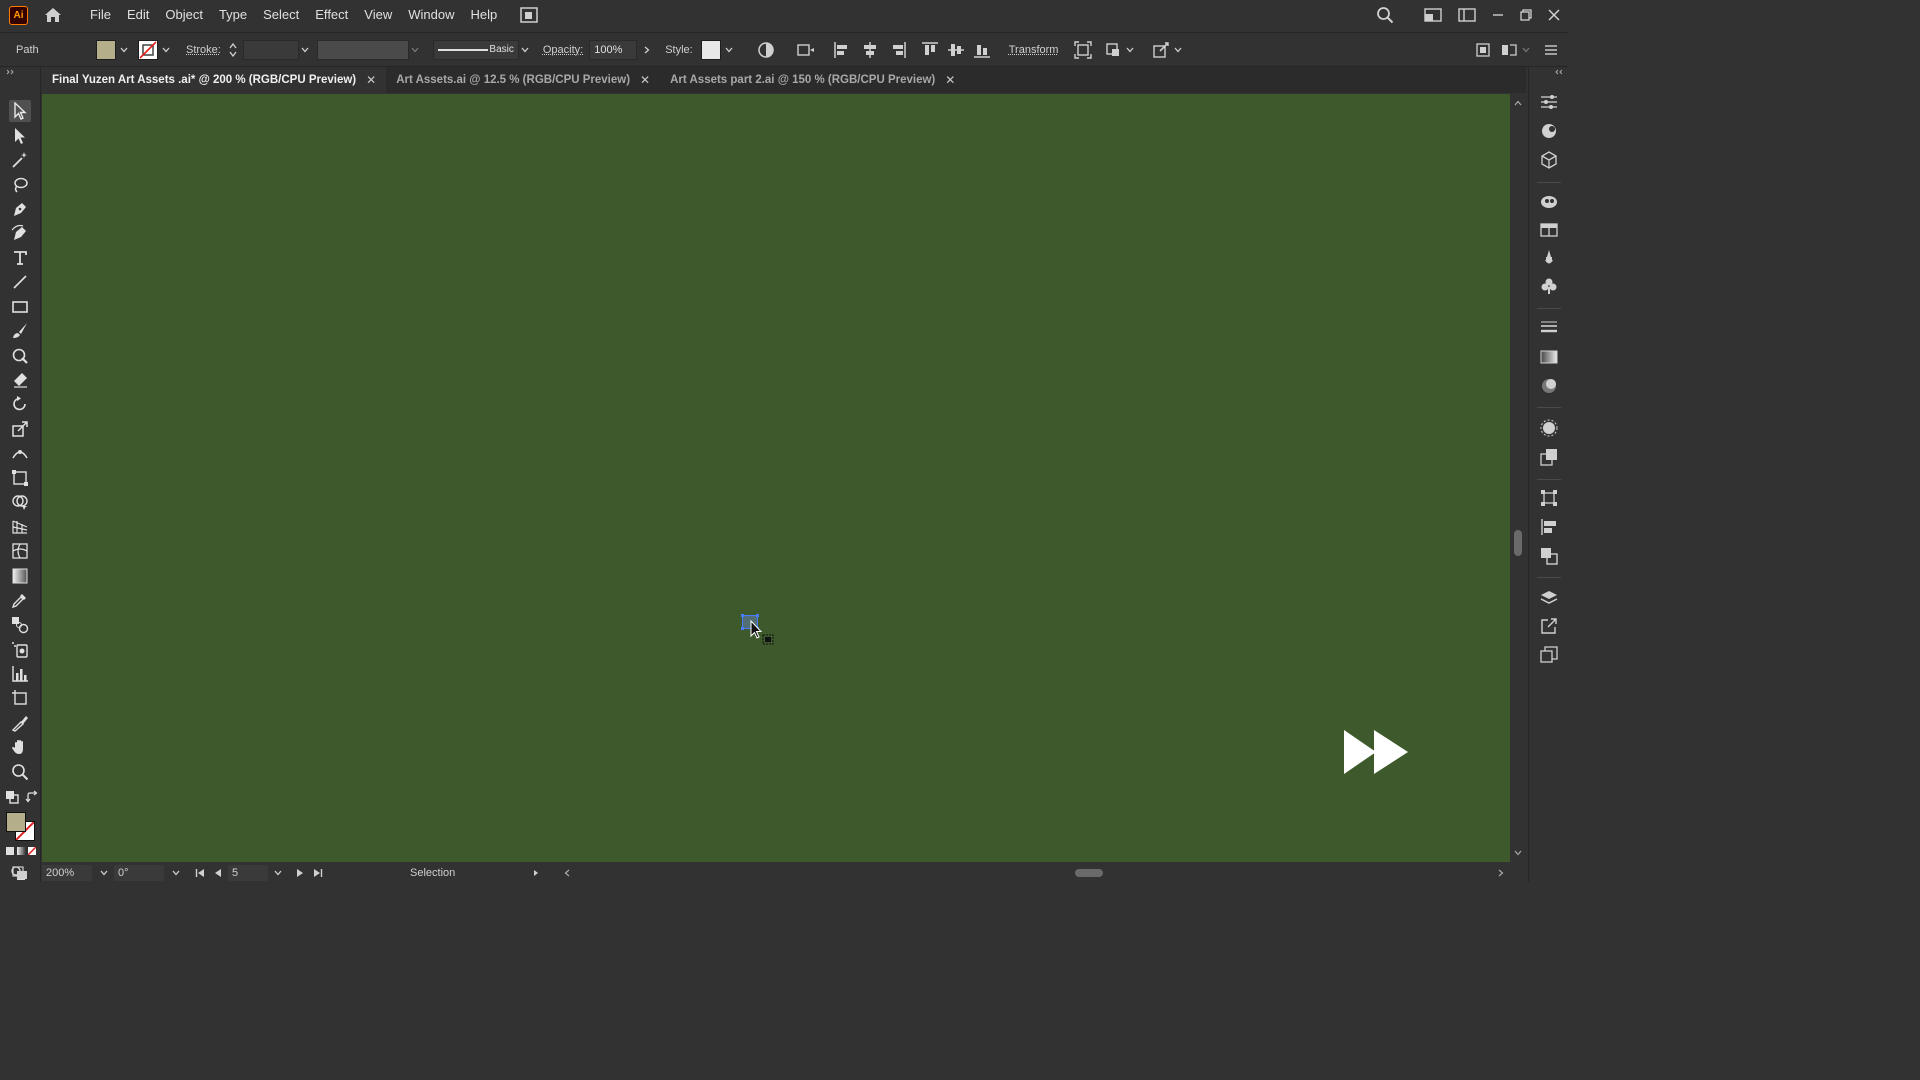 The width and height of the screenshot is (1920, 1080). Describe the element at coordinates (525, 50) in the screenshot. I see `brush-dropdown-icon` at that location.